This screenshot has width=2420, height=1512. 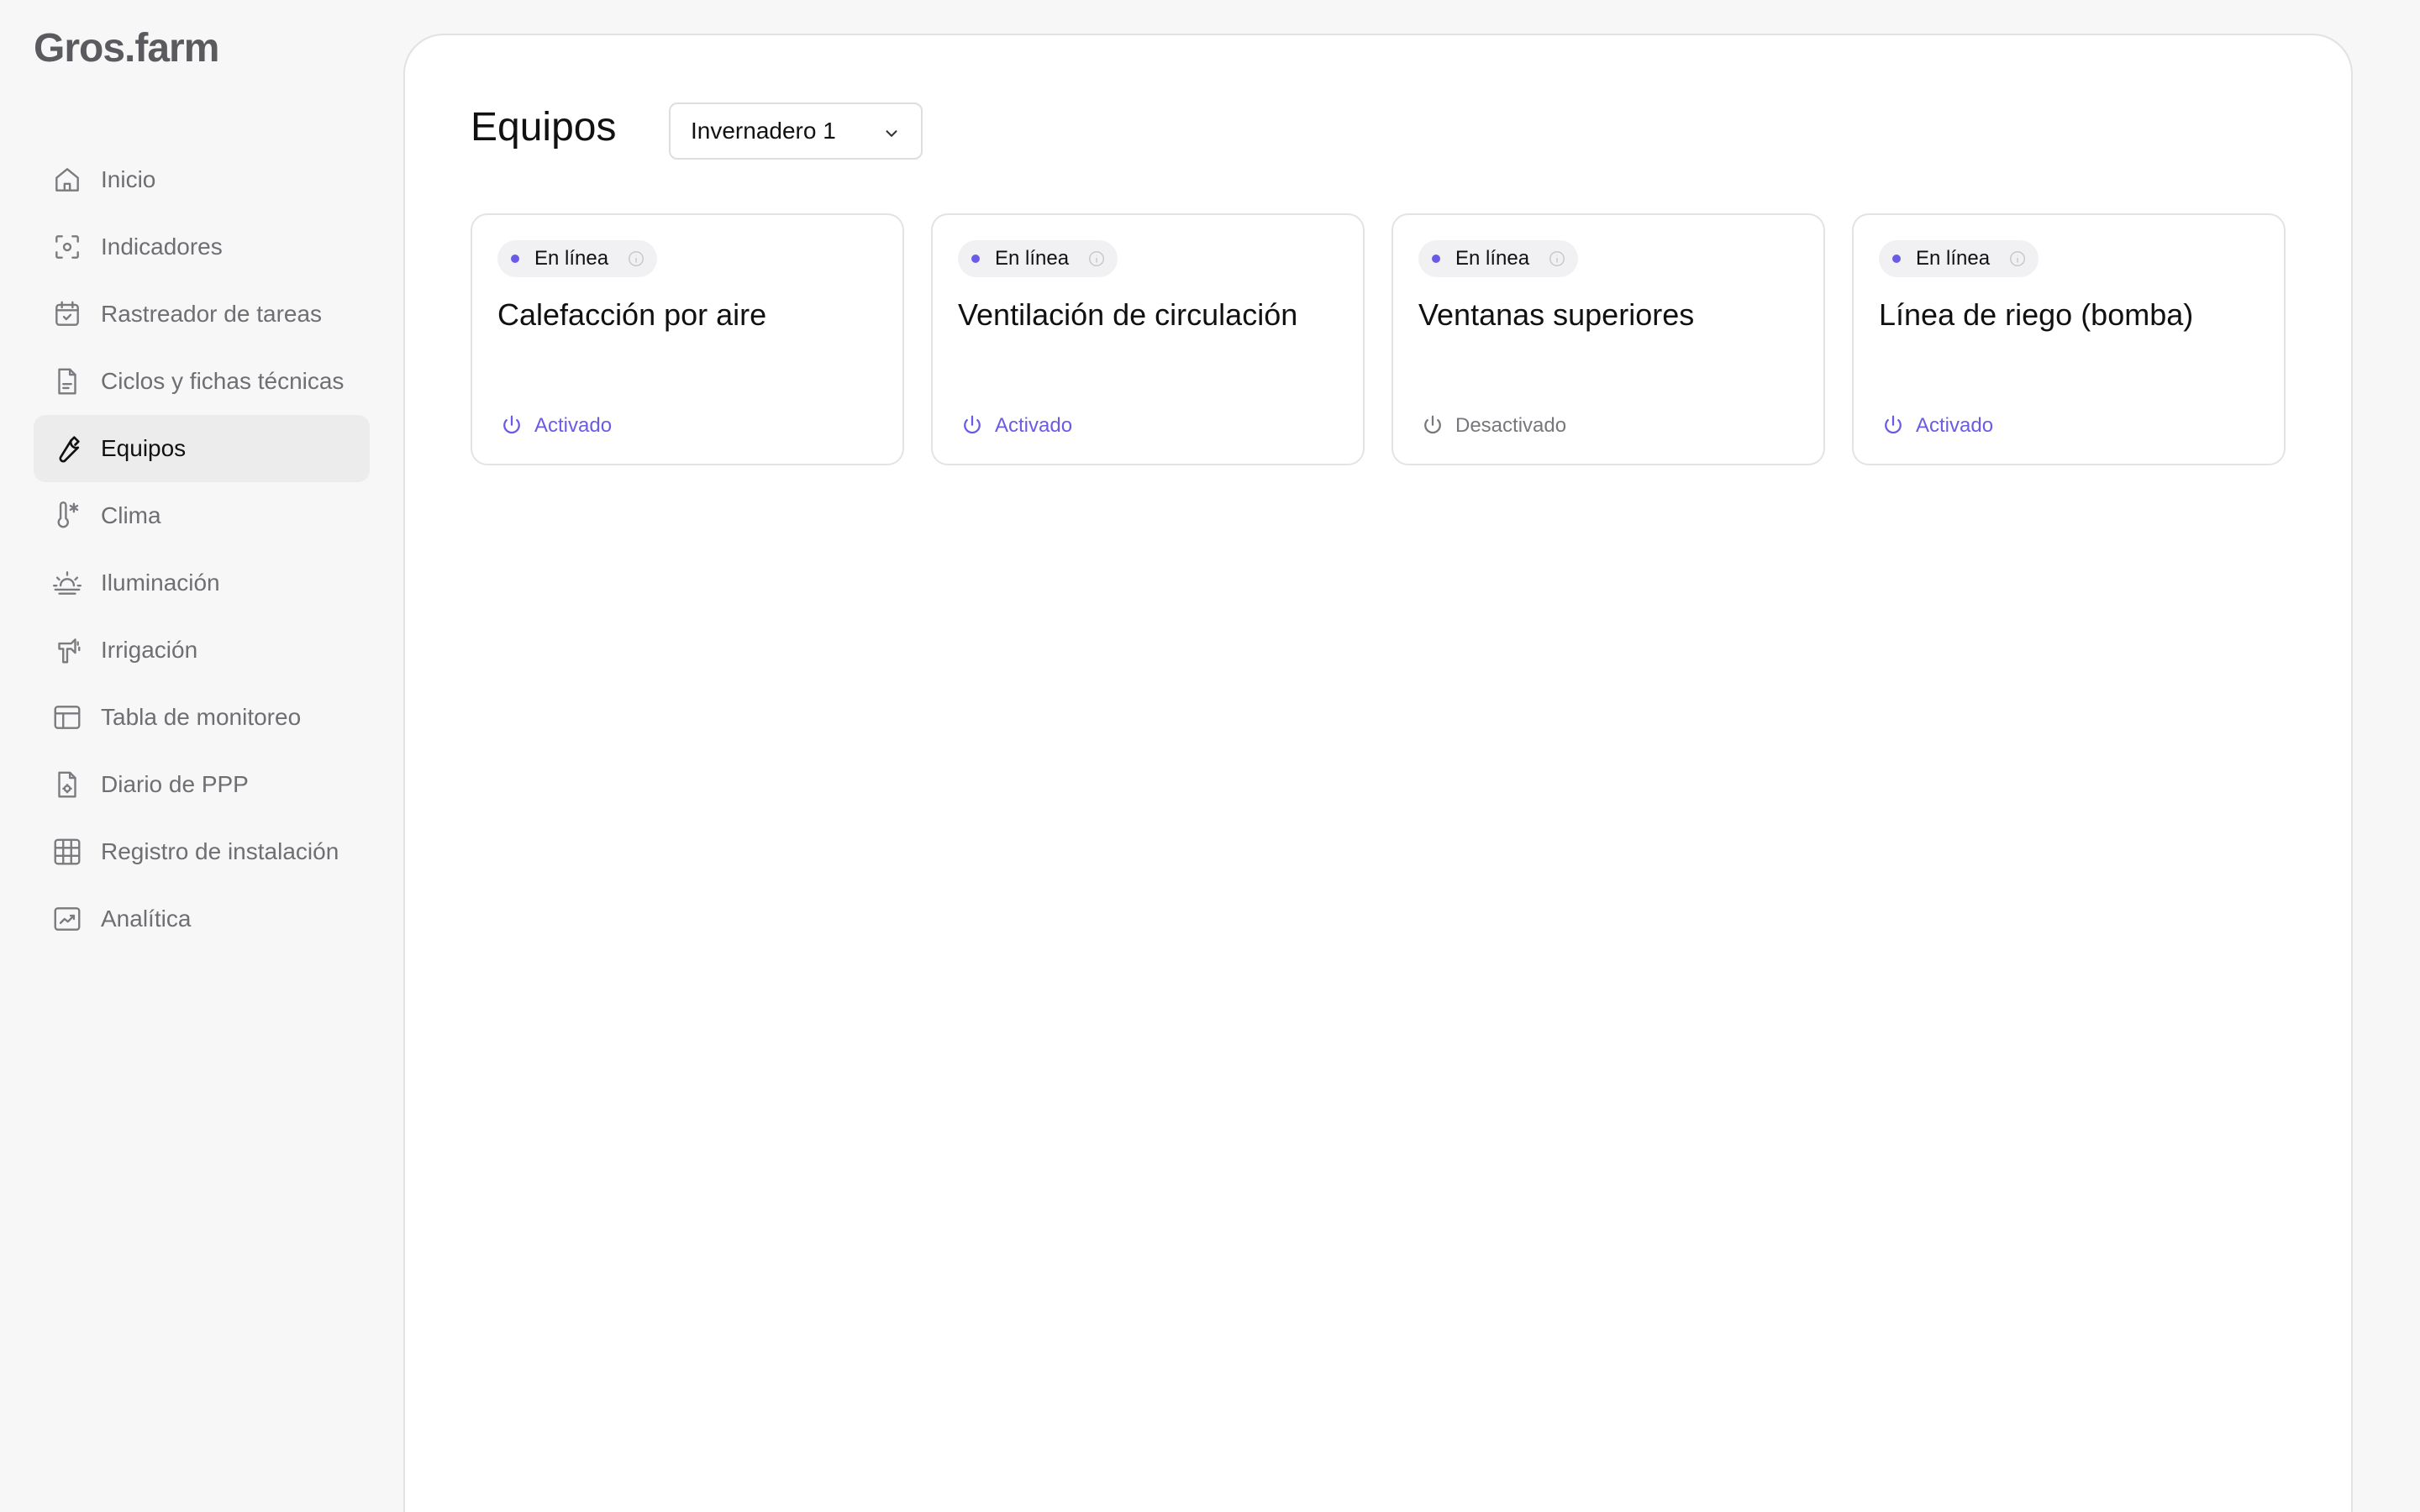 I want to click on sidebar-item-irrigacion: Irrigación, so click(x=202, y=650).